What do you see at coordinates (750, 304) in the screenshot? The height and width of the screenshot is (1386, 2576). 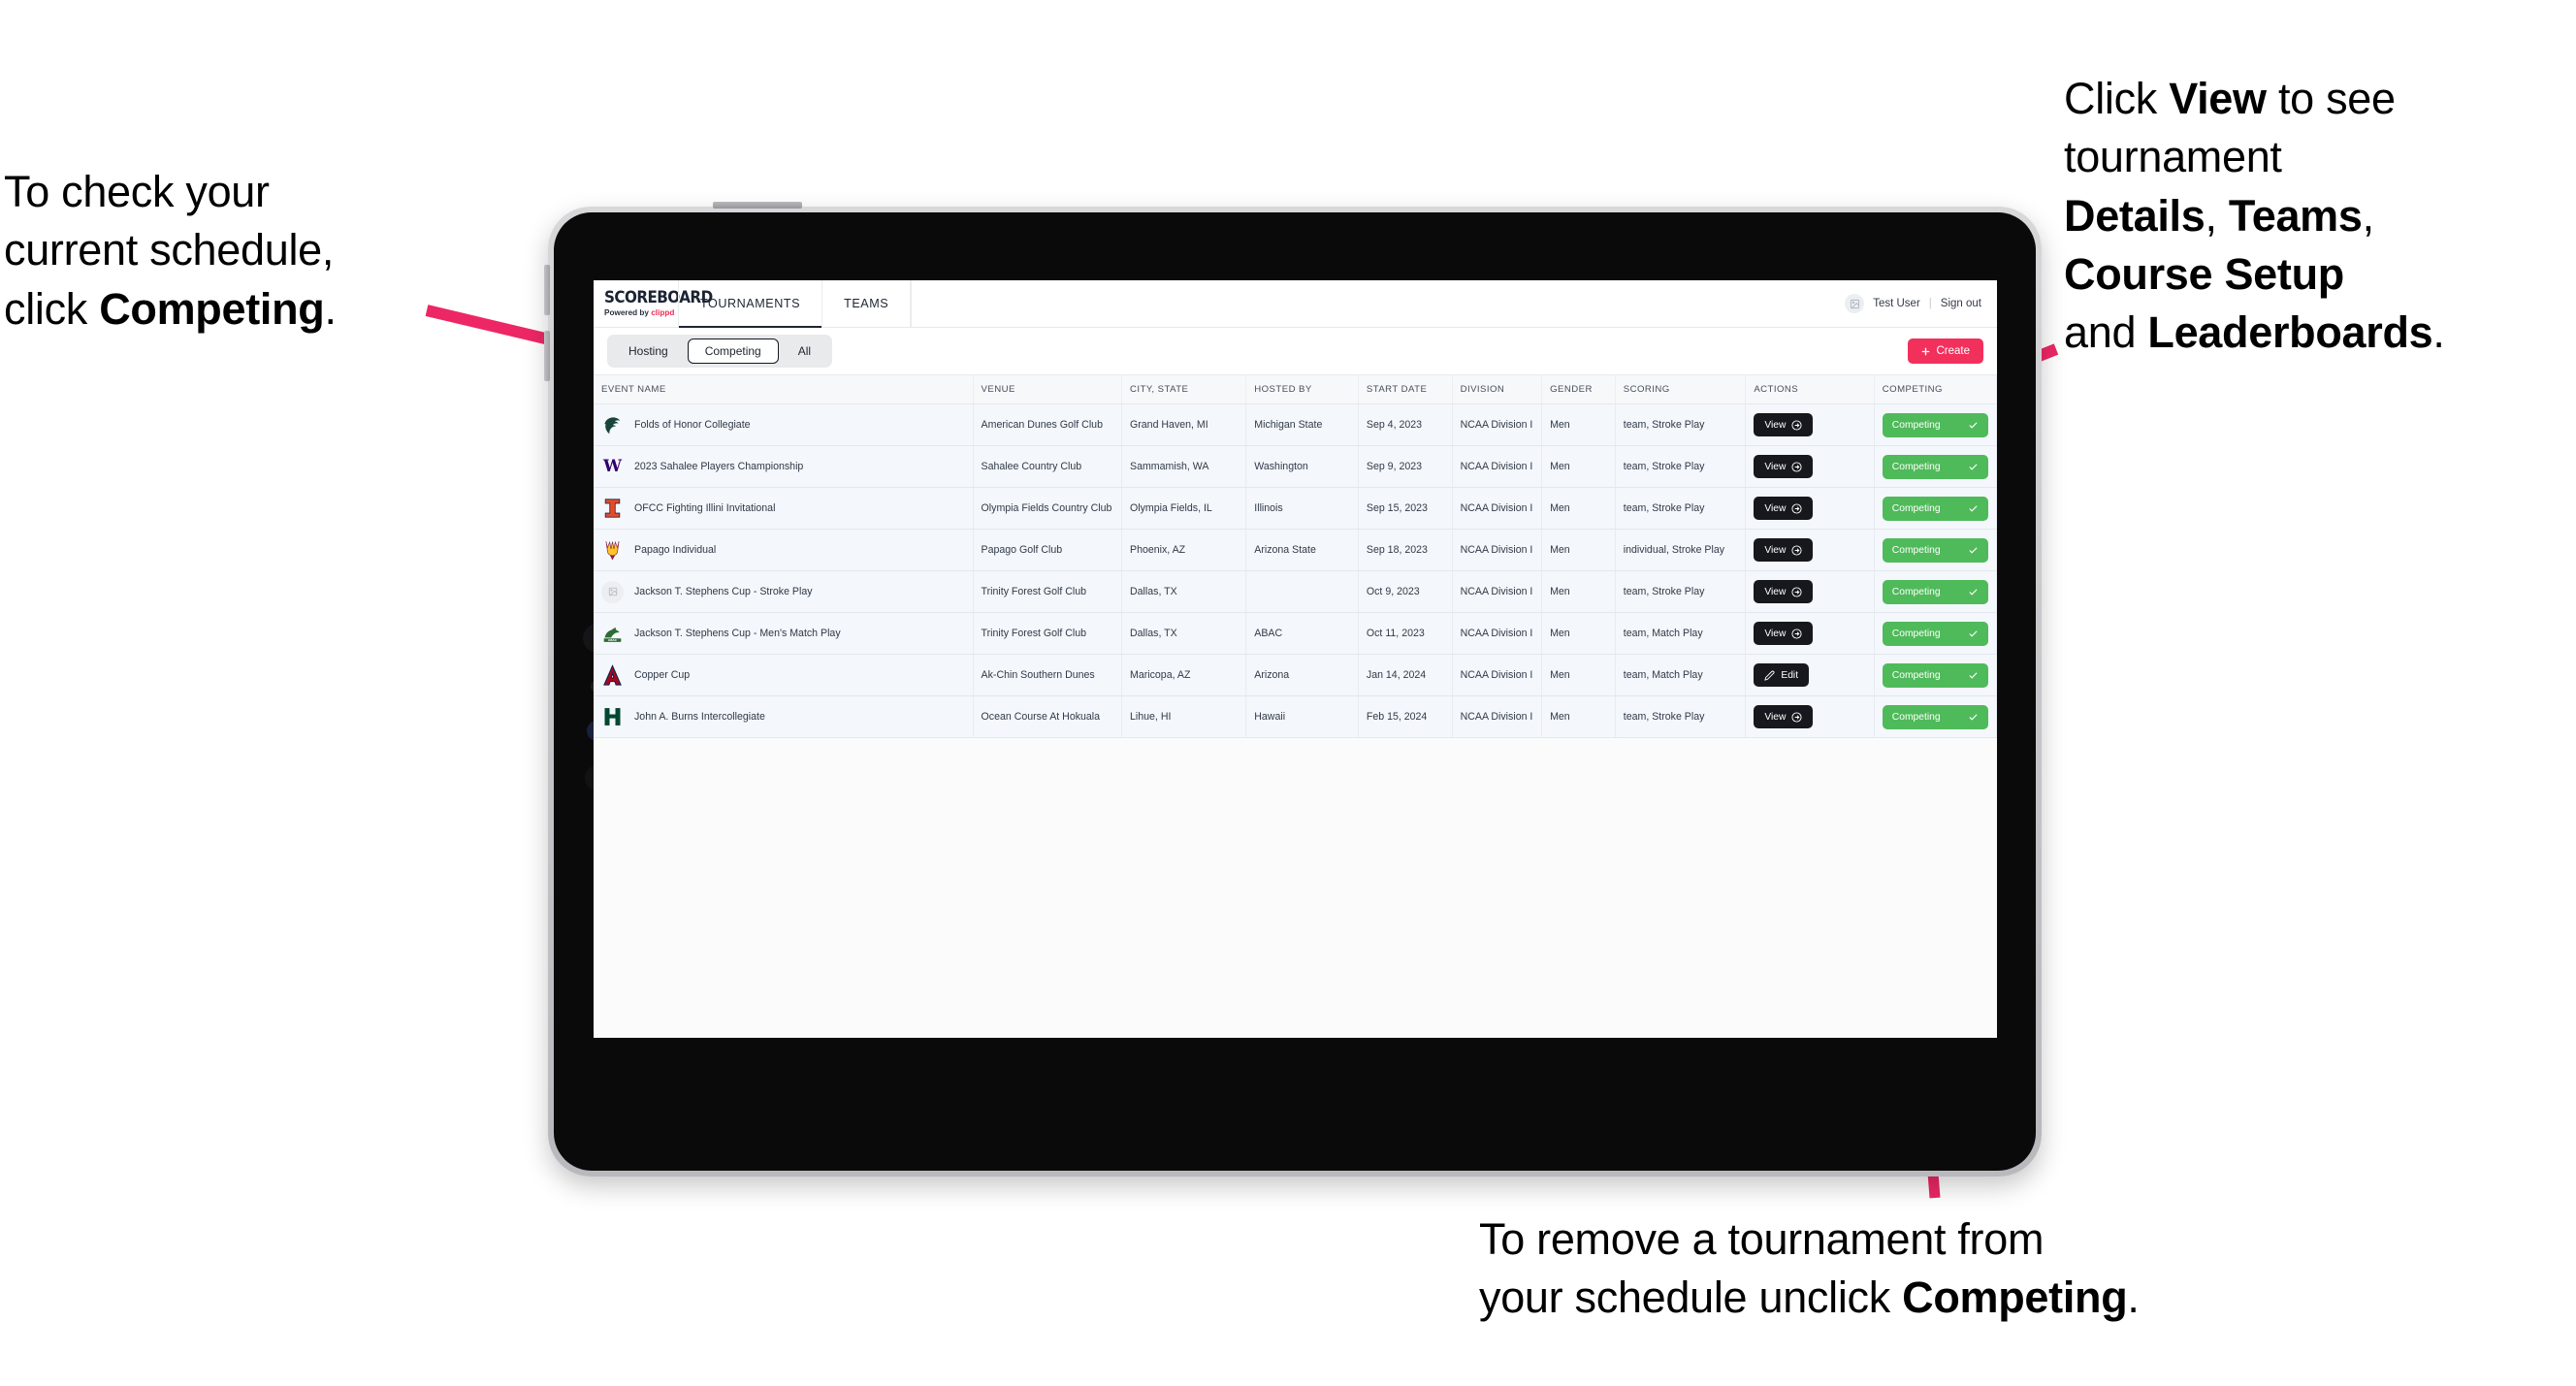 I see `tab-tournaments: TOURNAMENTS` at bounding box center [750, 304].